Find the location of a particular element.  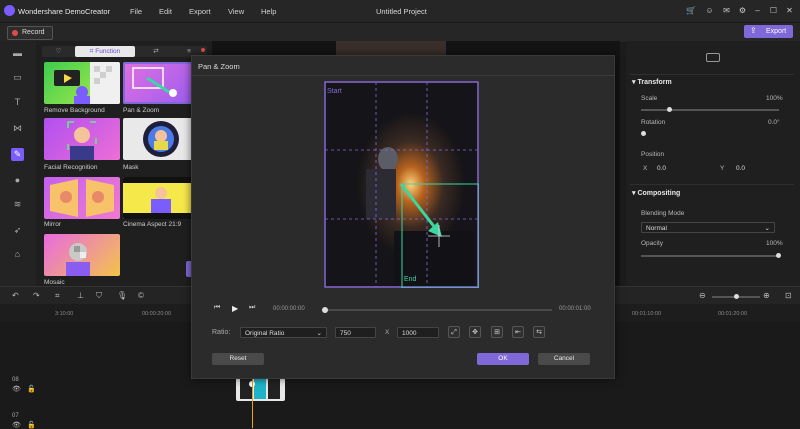

effect-label: Mosaic is located at coordinates (54, 282).